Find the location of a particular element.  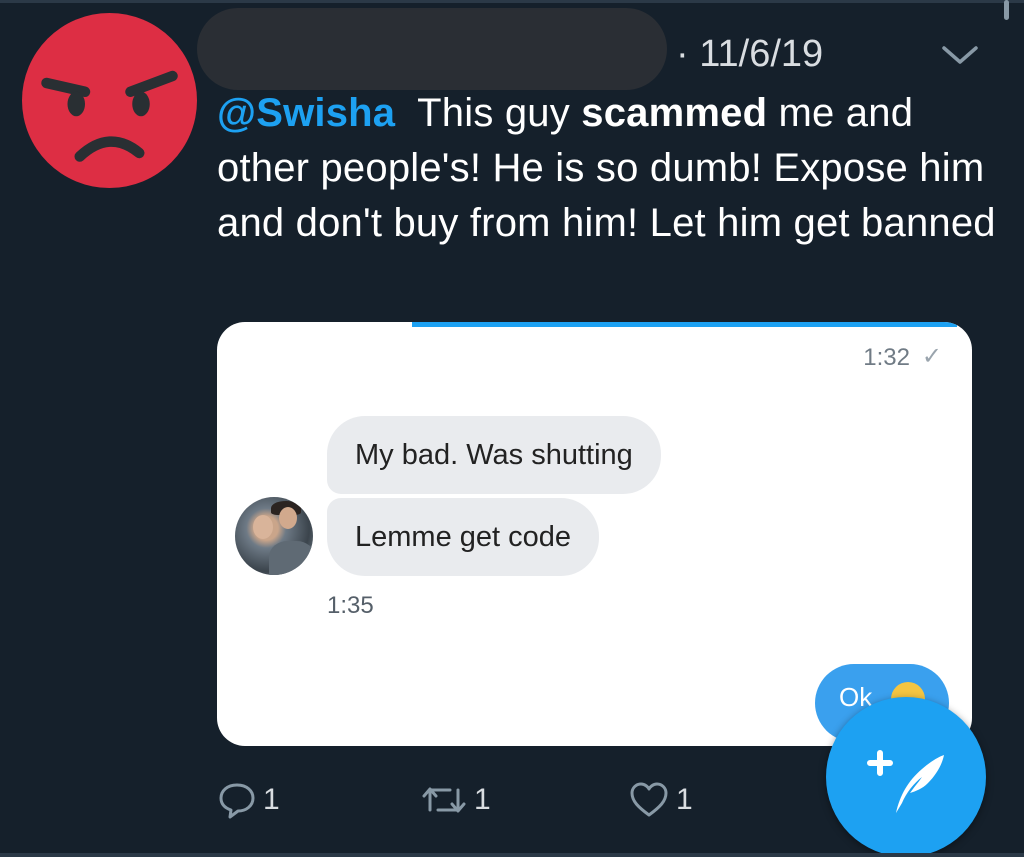

retweet-icon is located at coordinates (444, 800).